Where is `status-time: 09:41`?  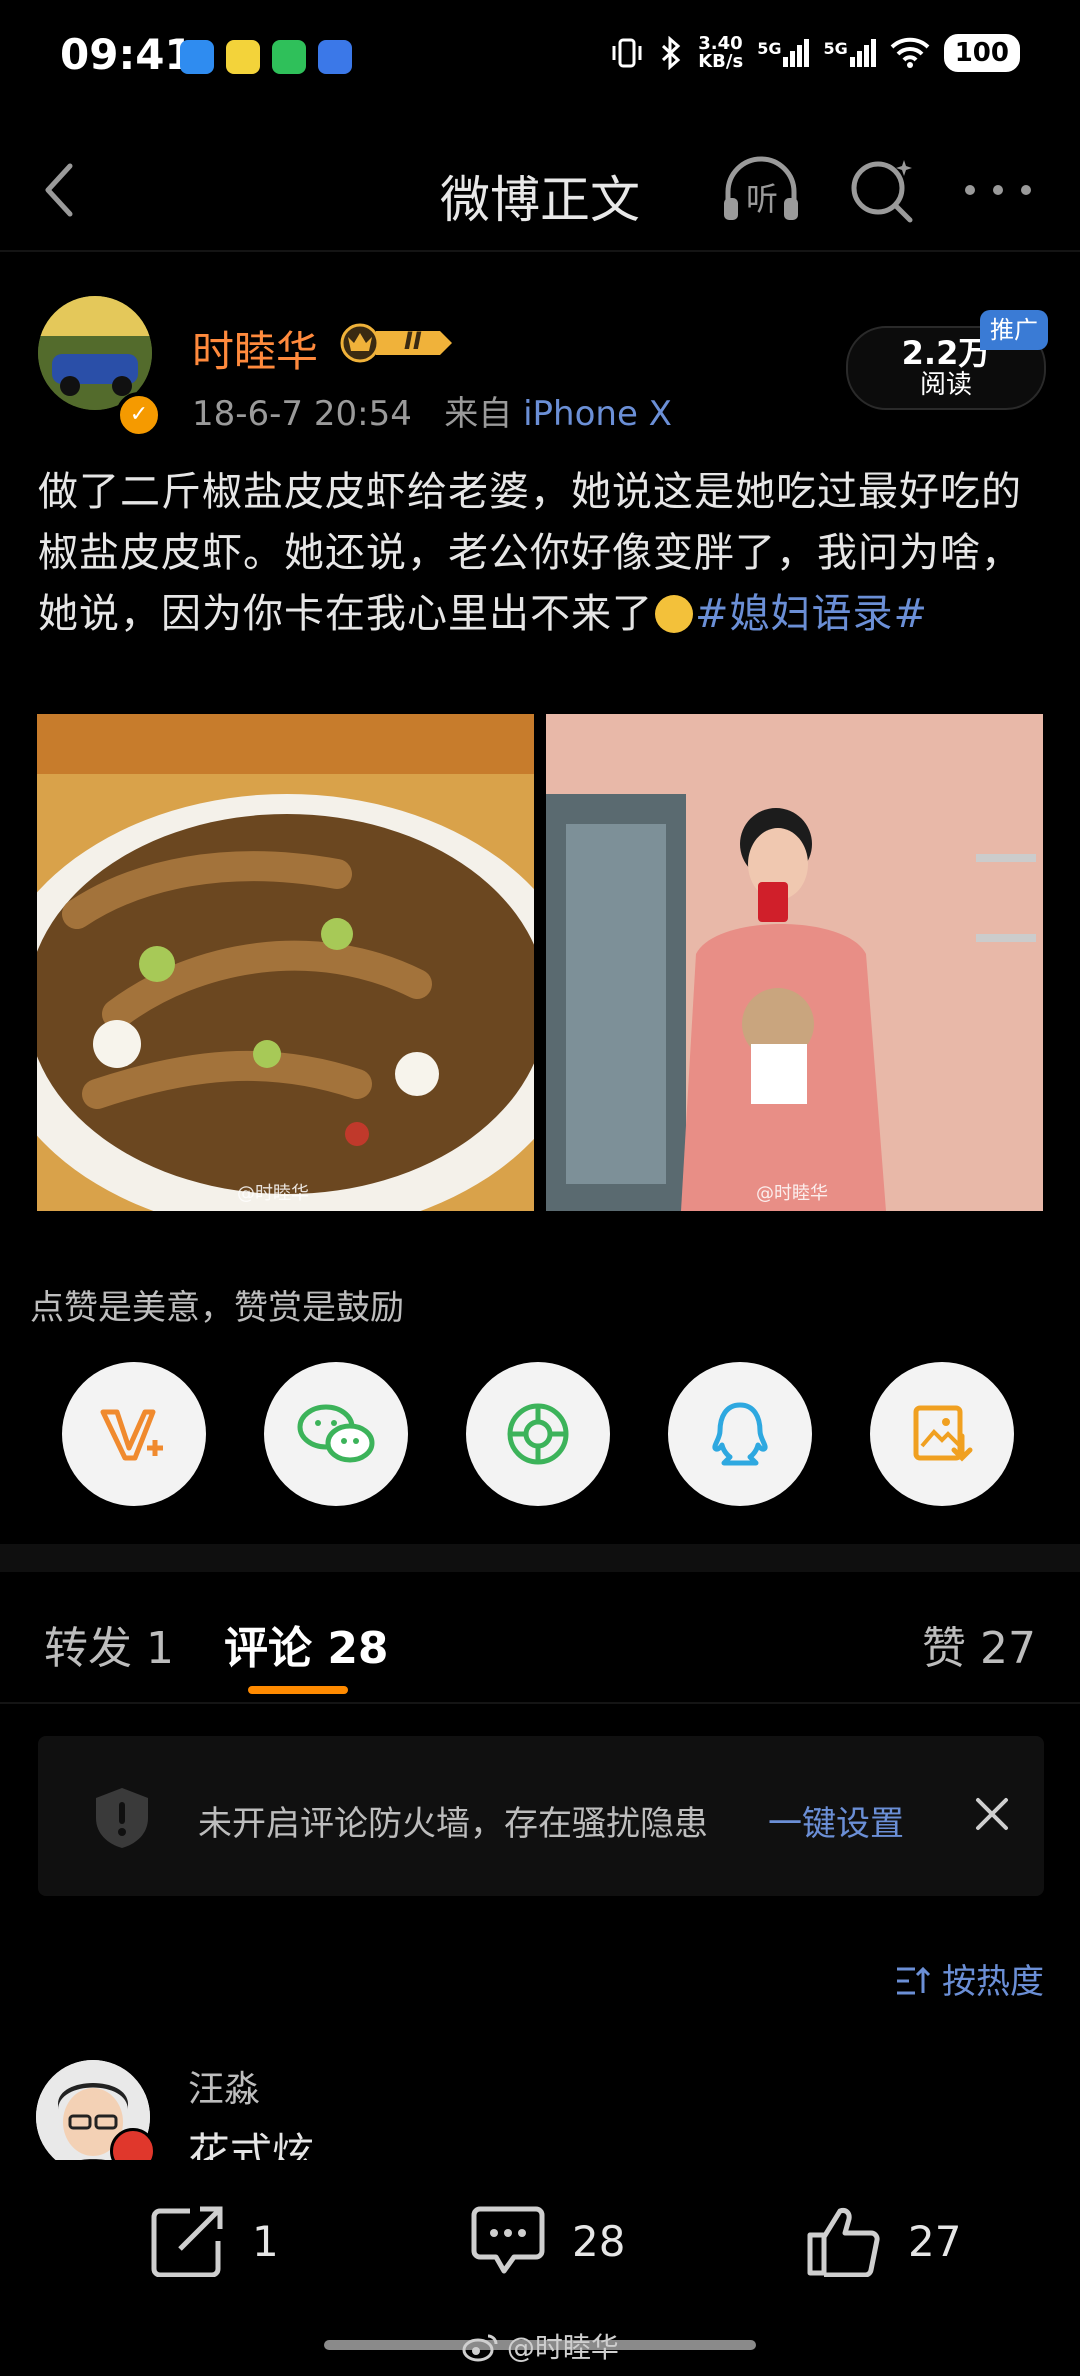 status-time: 09:41 is located at coordinates (127, 54).